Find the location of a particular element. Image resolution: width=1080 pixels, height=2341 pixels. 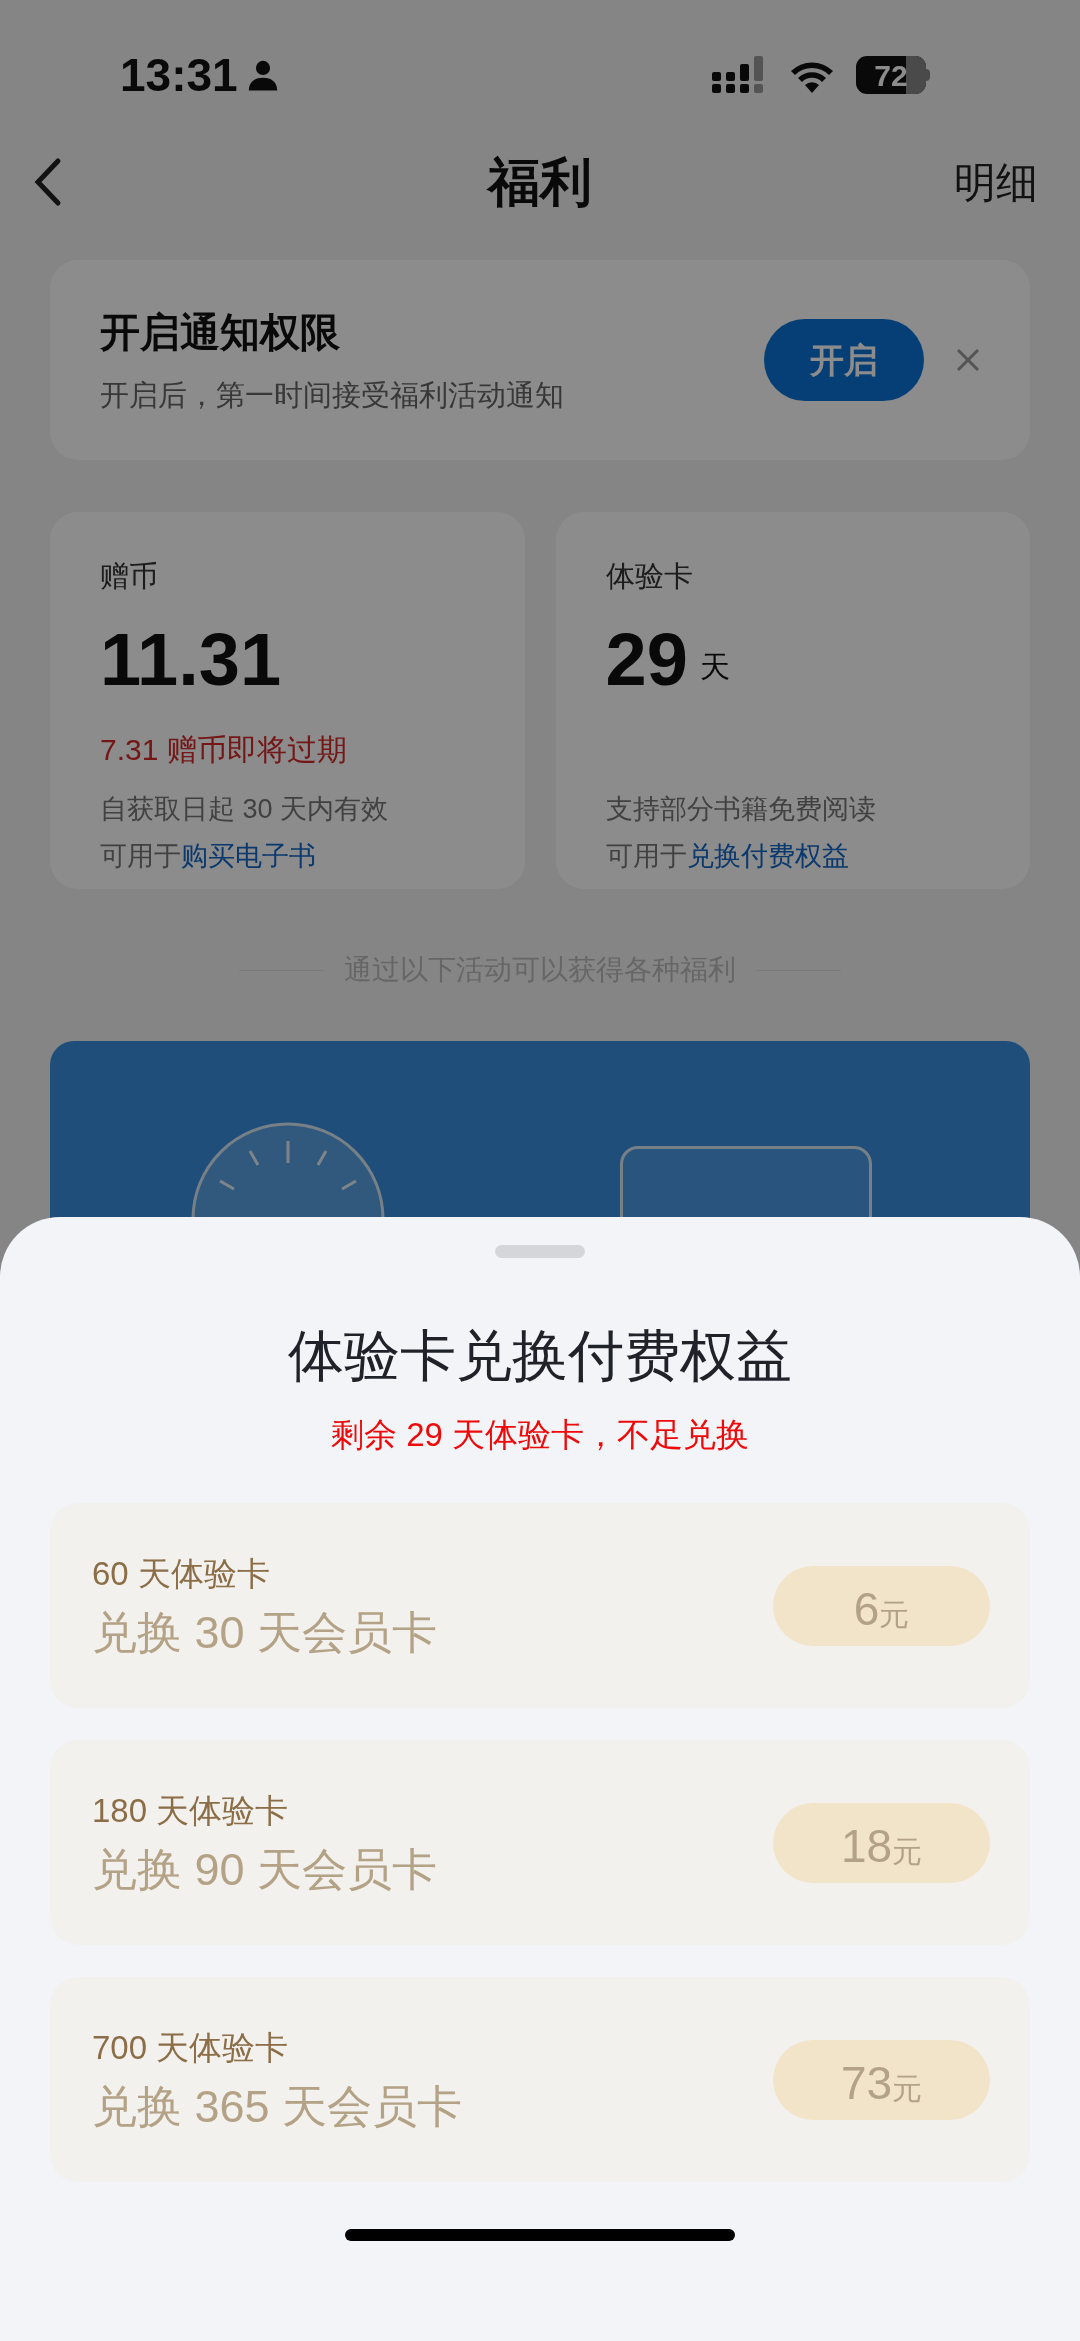

option-card-label: 60 天体验卡 is located at coordinates (181, 1573).